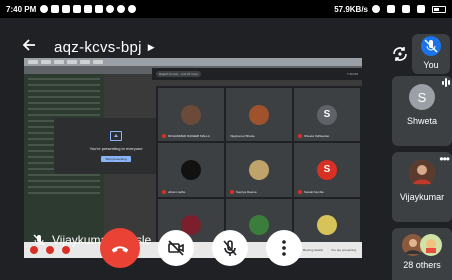 This screenshot has height=280, width=452. I want to click on grid-tile-label: Shweta Talhkeokar, so click(317, 136).